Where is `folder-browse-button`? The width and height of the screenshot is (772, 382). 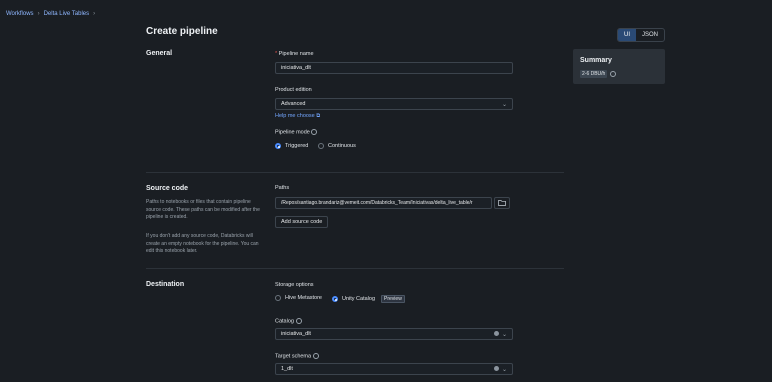 folder-browse-button is located at coordinates (502, 203).